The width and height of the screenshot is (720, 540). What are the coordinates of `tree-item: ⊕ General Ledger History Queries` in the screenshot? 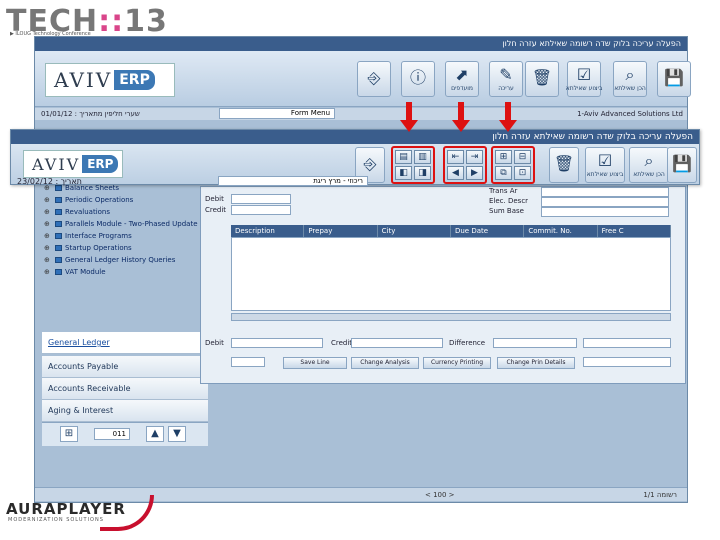 It's located at (122, 260).